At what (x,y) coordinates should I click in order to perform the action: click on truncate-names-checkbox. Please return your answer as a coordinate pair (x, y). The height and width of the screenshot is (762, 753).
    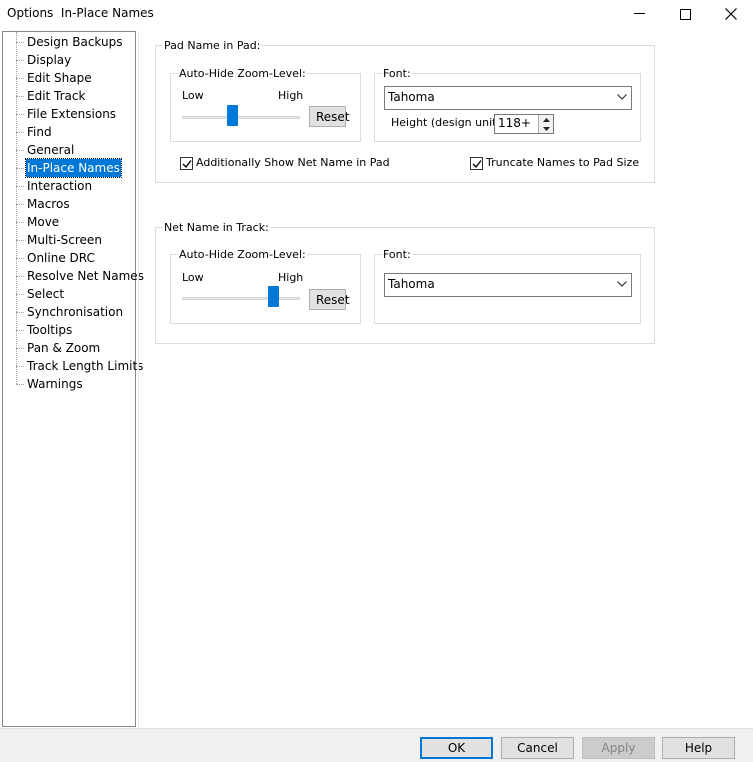
    Looking at the image, I should click on (476, 163).